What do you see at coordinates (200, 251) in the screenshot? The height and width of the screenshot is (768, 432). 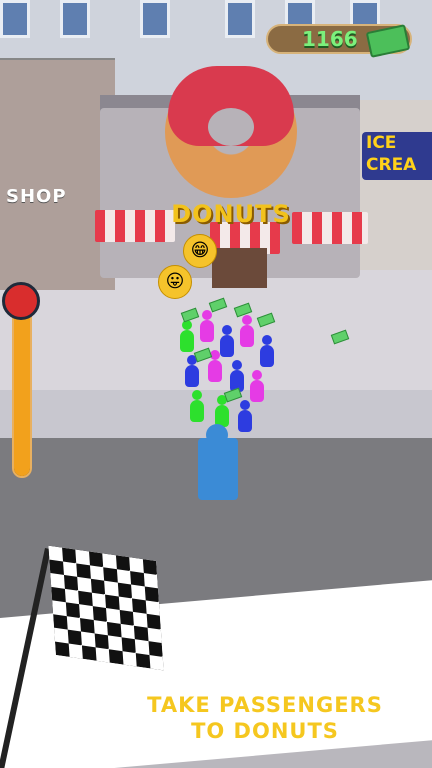 I see `grin-emoji-icon: 😁` at bounding box center [200, 251].